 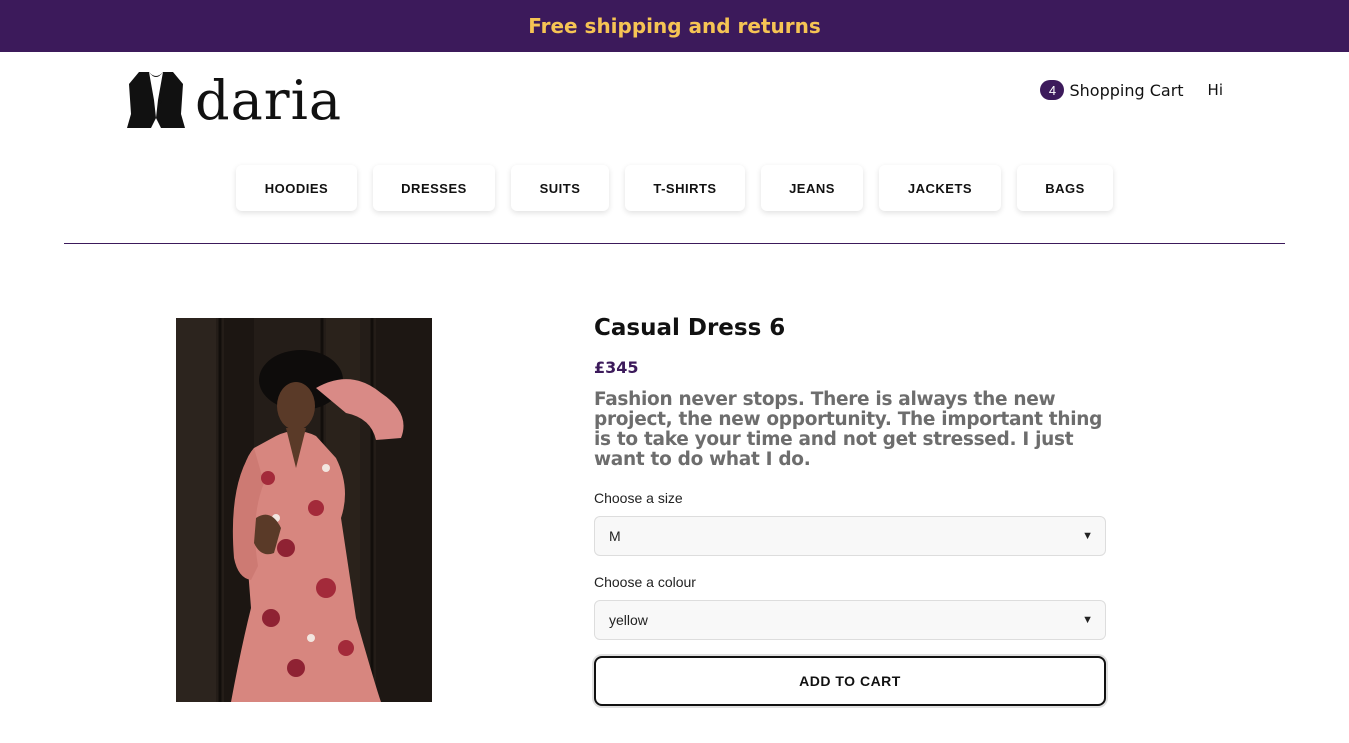 I want to click on colour-label: Choose a colour, so click(x=645, y=582).